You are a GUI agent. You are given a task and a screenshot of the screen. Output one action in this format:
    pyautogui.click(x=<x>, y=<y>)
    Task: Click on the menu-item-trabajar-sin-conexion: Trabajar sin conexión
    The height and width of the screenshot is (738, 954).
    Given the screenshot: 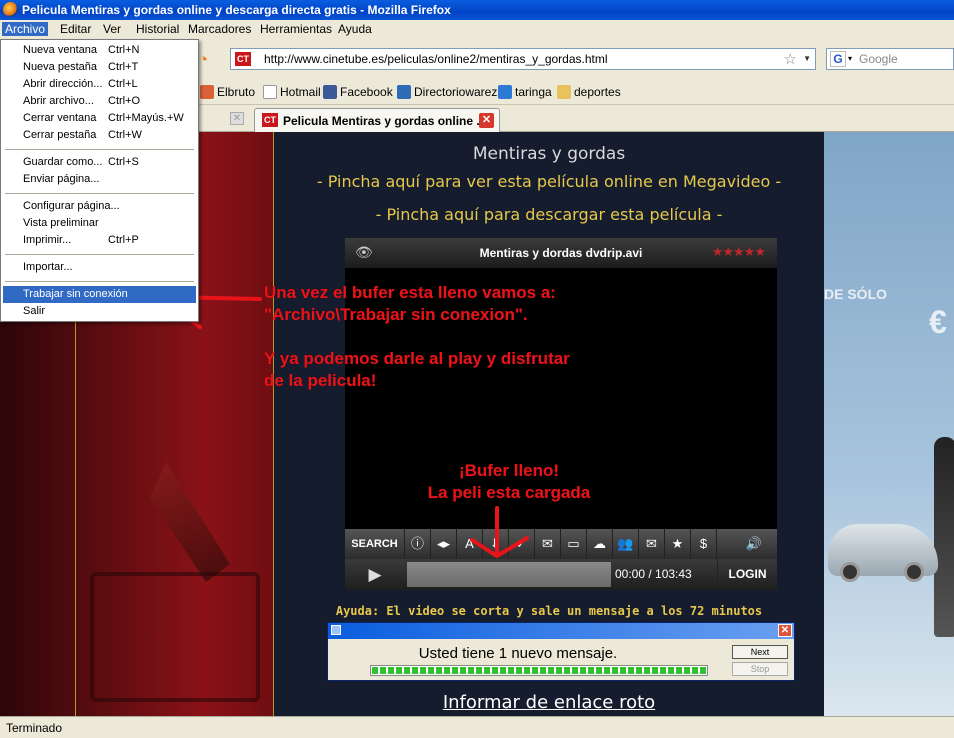 What is the action you would take?
    pyautogui.click(x=99, y=294)
    